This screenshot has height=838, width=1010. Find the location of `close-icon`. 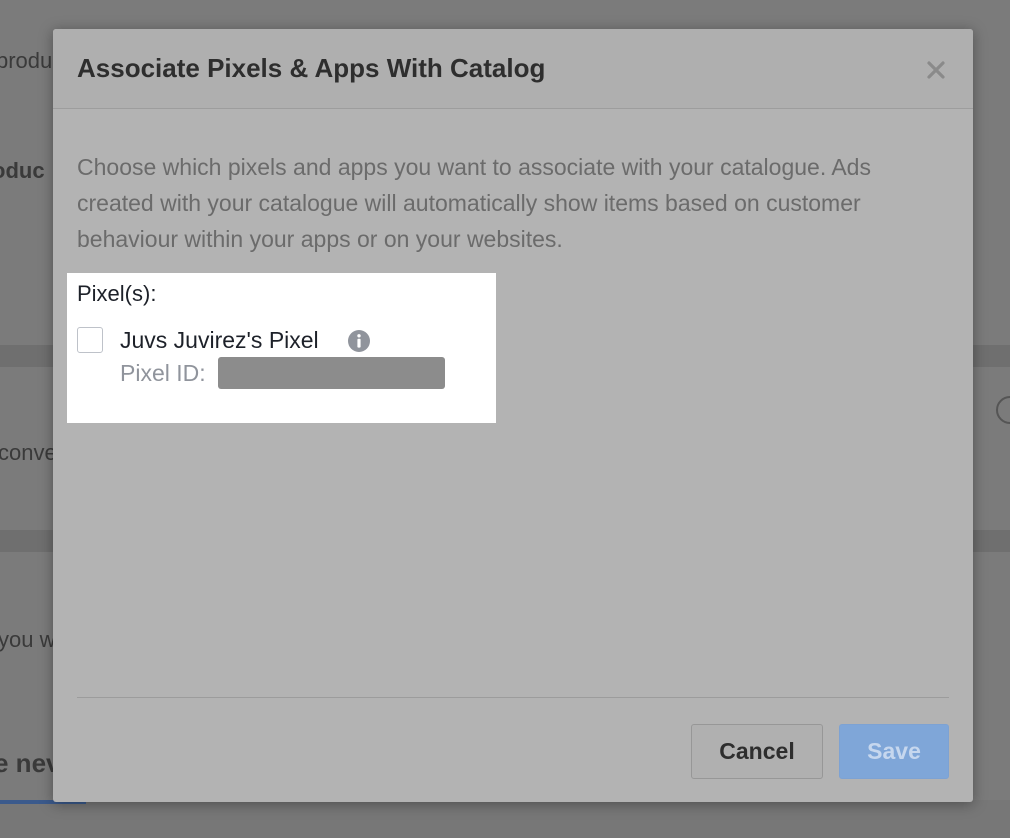

close-icon is located at coordinates (936, 70).